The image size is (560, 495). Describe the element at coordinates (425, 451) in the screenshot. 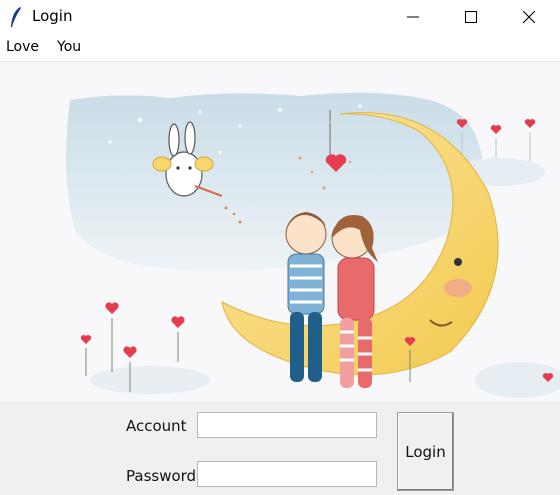

I see `login-button: Login` at that location.